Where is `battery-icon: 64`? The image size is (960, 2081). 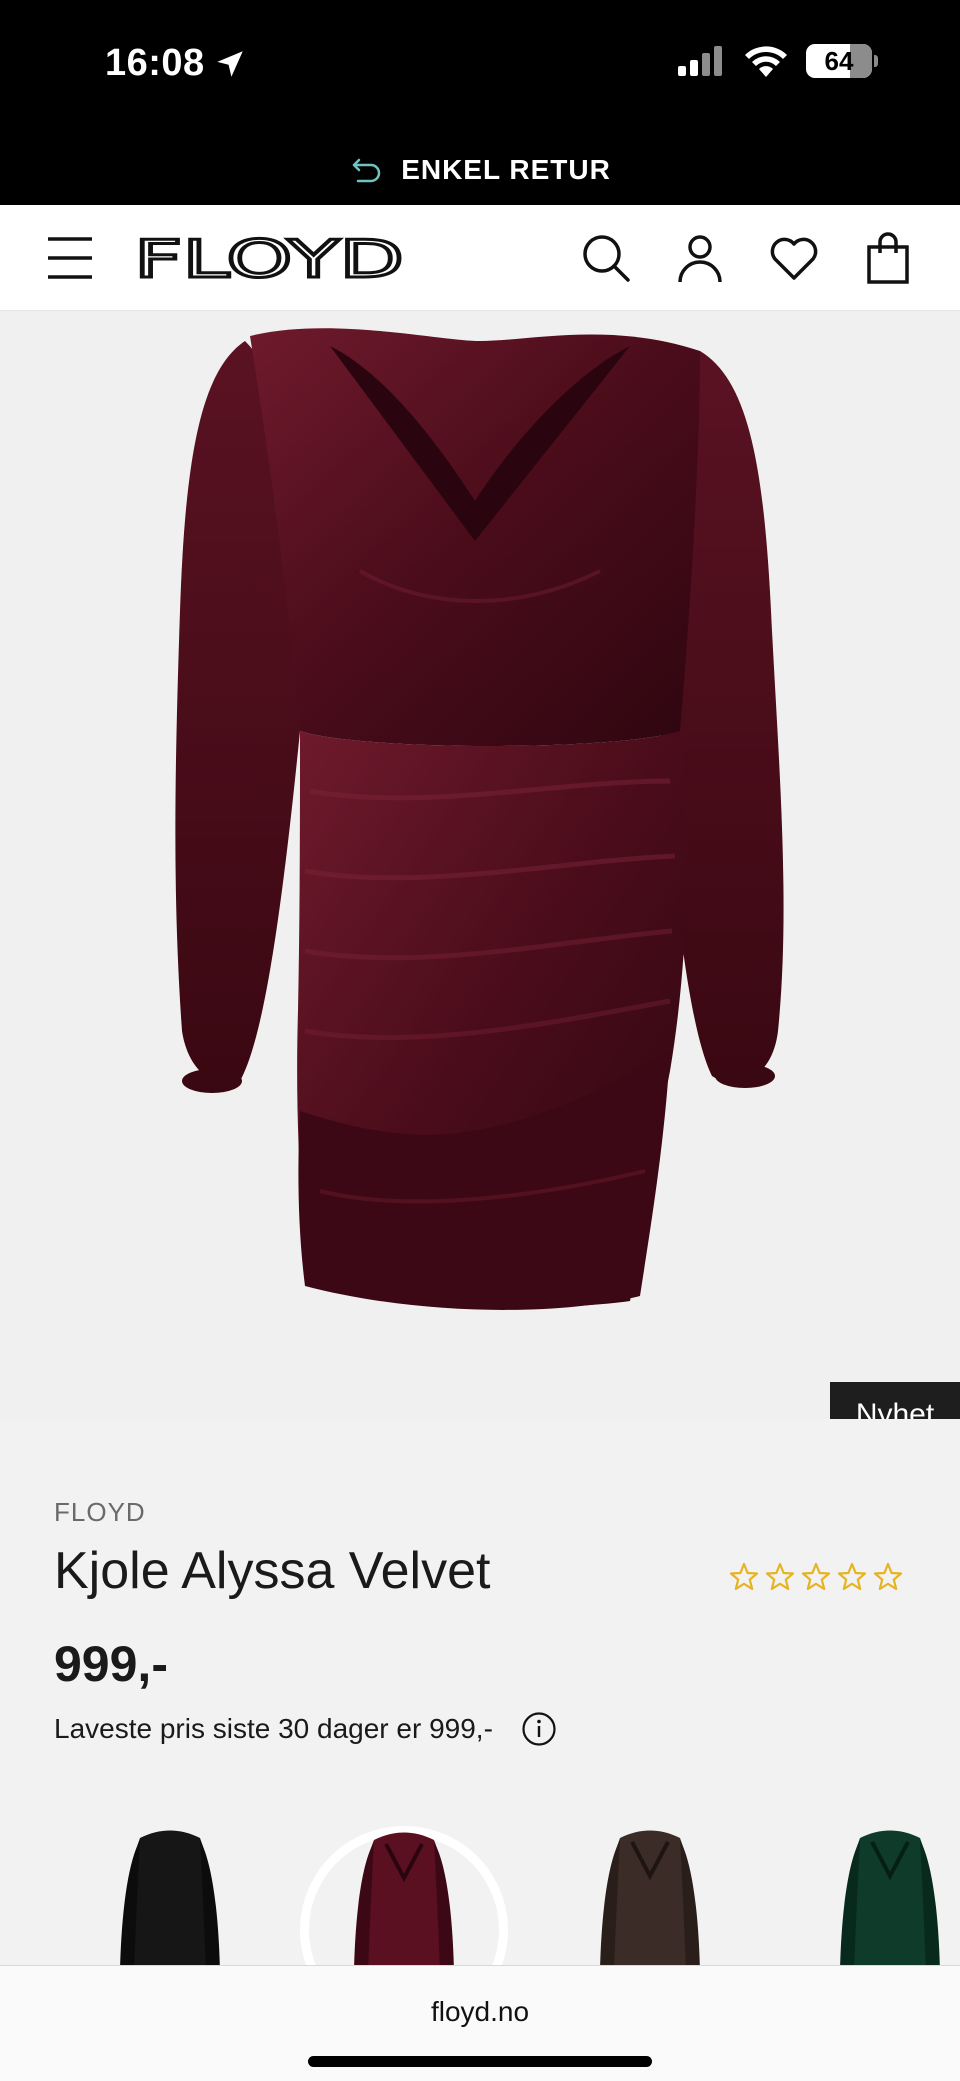 battery-icon: 64 is located at coordinates (839, 61).